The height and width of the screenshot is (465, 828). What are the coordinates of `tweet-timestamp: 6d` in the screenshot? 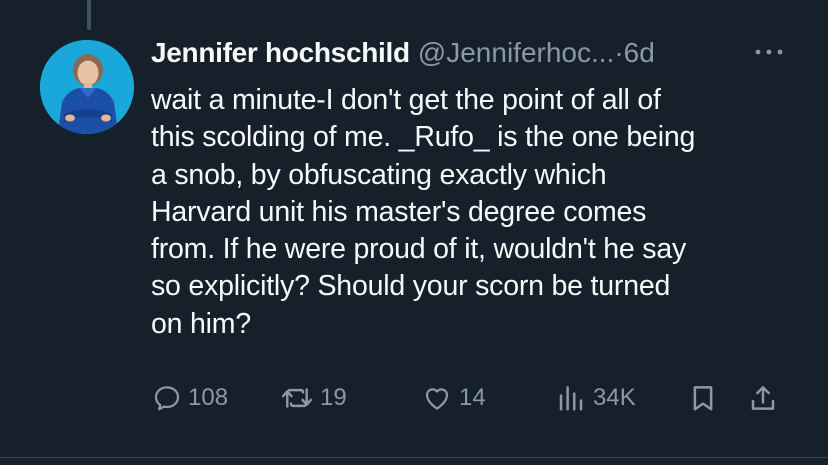 It's located at (639, 52).